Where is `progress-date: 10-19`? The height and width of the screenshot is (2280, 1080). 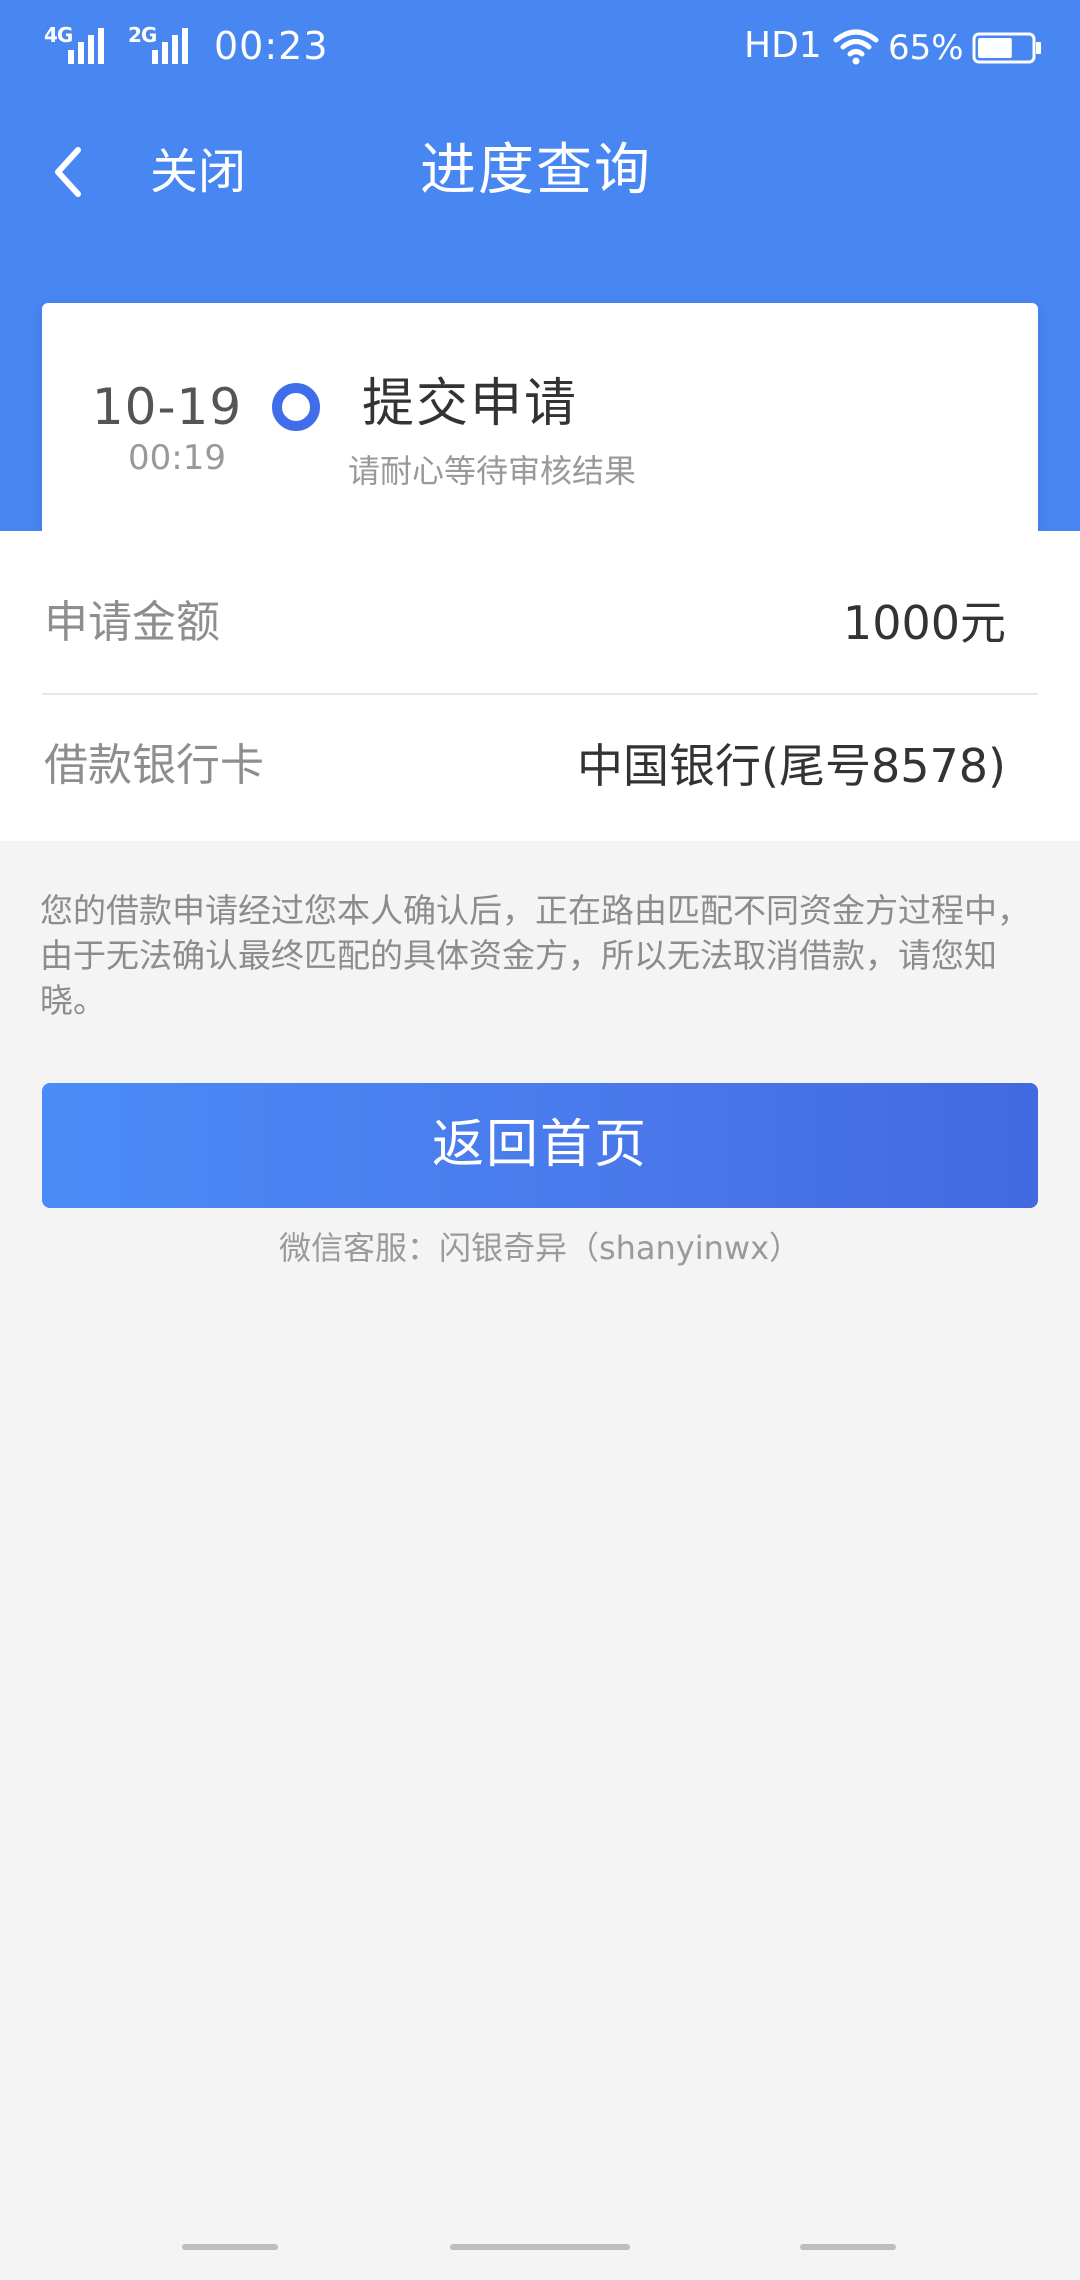
progress-date: 10-19 is located at coordinates (167, 407).